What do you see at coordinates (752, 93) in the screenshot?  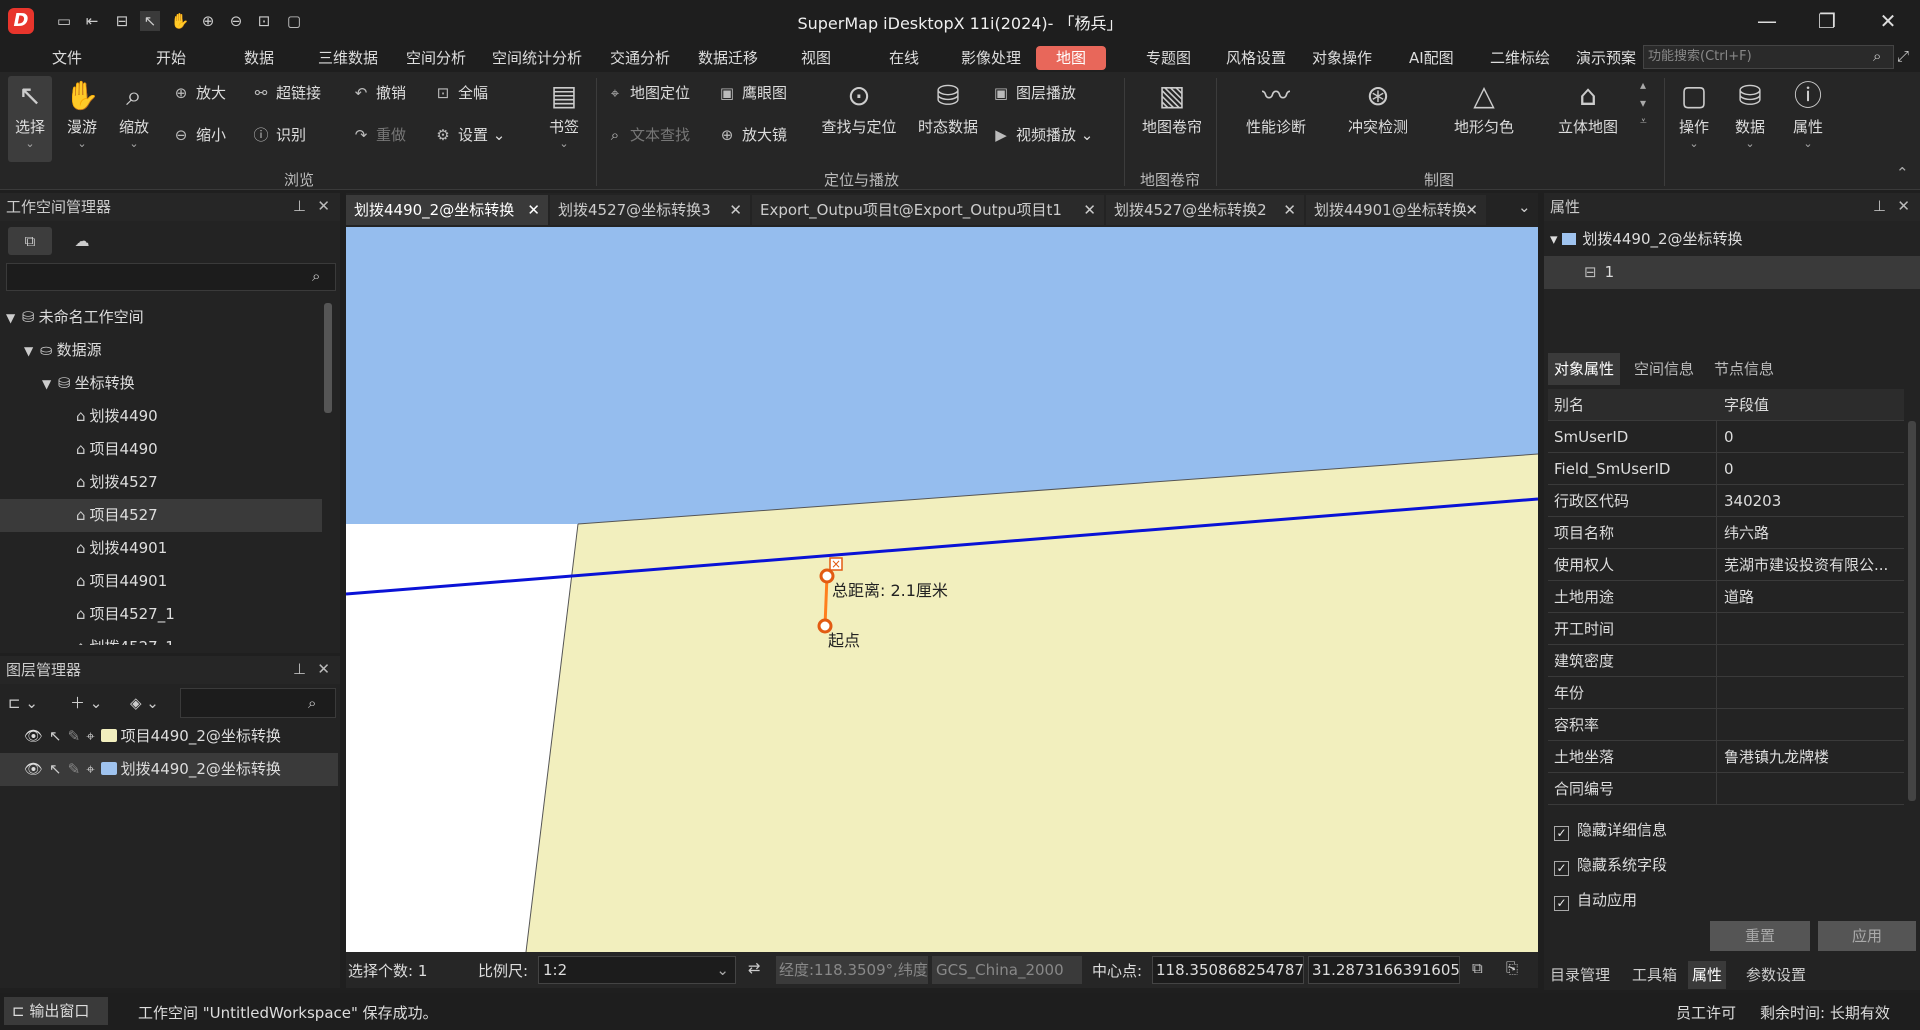 I see `eagle-eye-button: ▣ 鹰眼图` at bounding box center [752, 93].